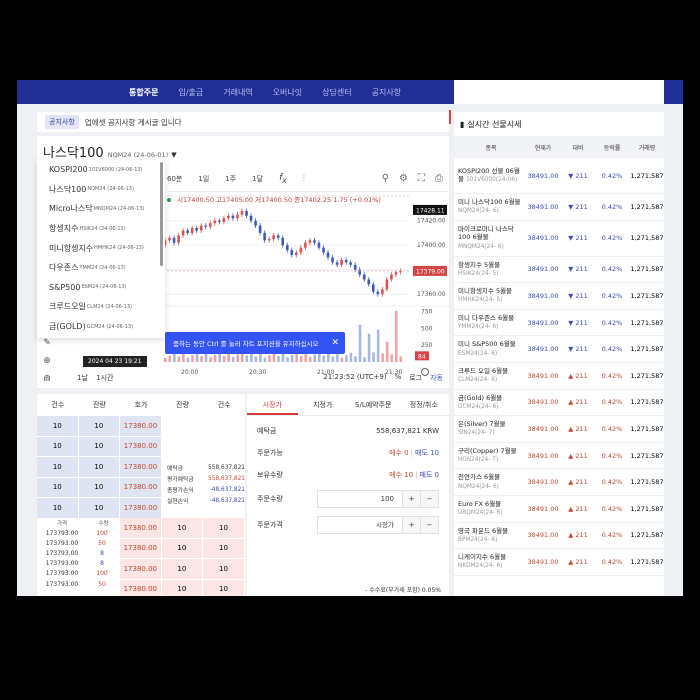  I want to click on dropdown-item: 다우존스 YMM24 (24-06-13), so click(101, 268).